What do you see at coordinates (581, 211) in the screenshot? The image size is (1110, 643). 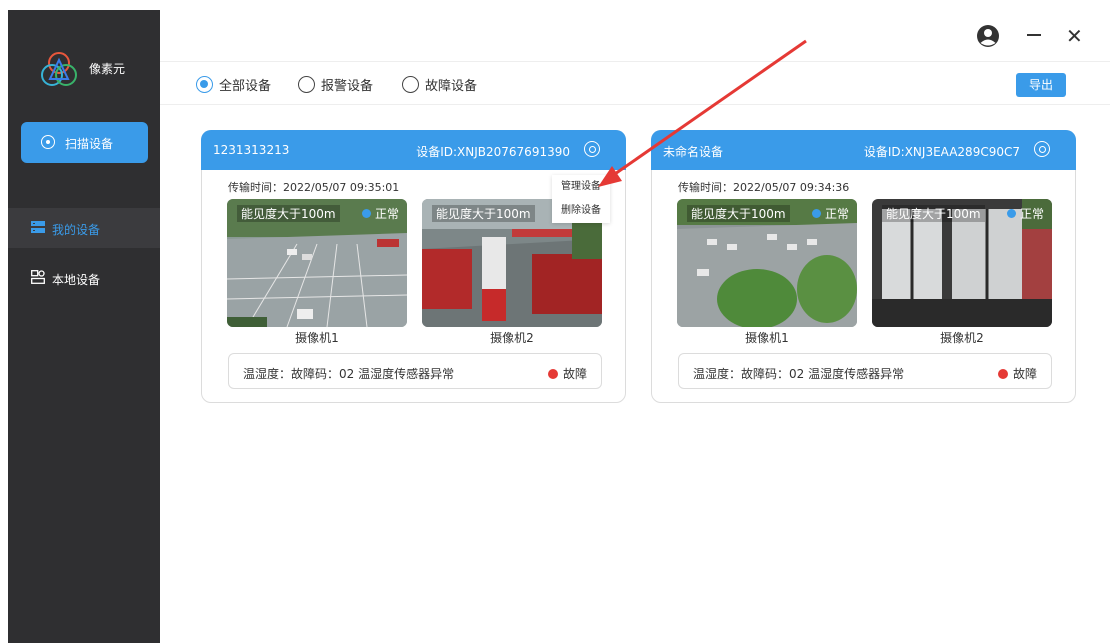 I see `delete-device-menu-item: 删除设备` at bounding box center [581, 211].